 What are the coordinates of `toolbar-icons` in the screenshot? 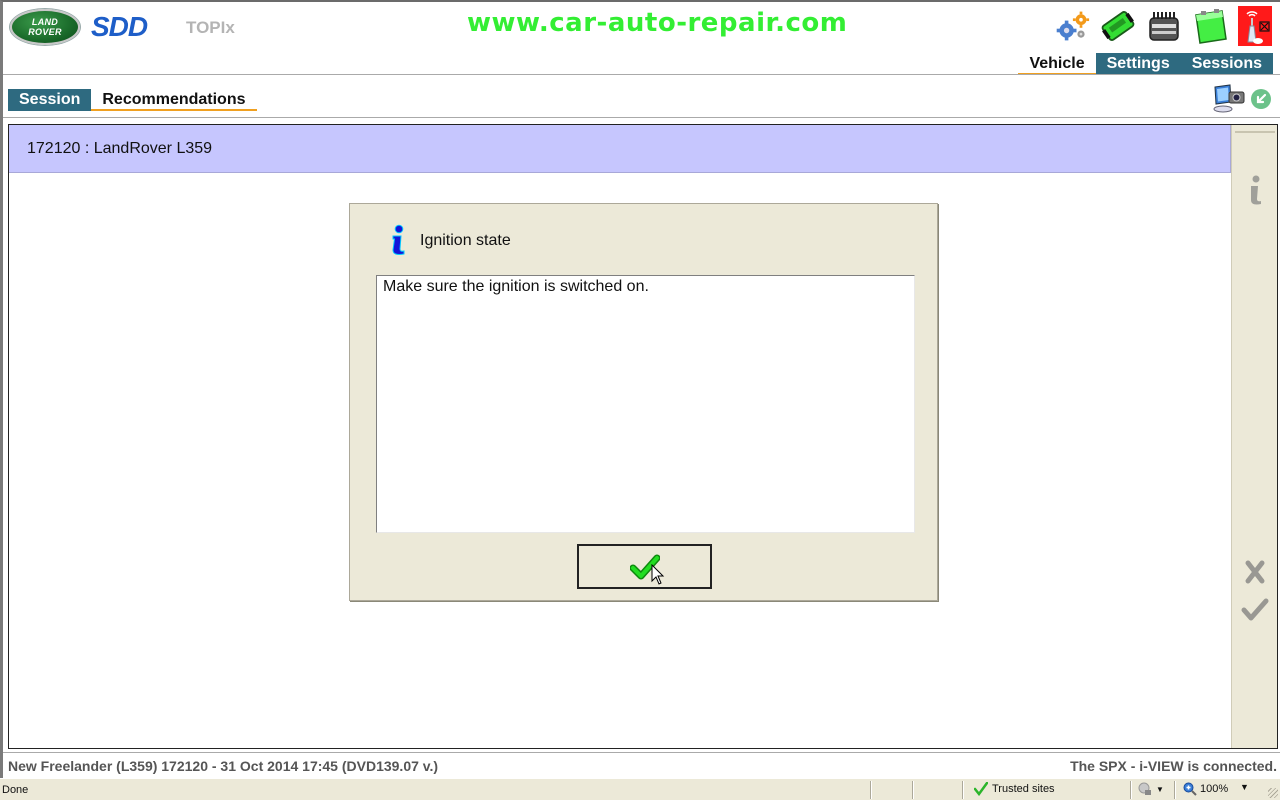 It's located at (1163, 26).